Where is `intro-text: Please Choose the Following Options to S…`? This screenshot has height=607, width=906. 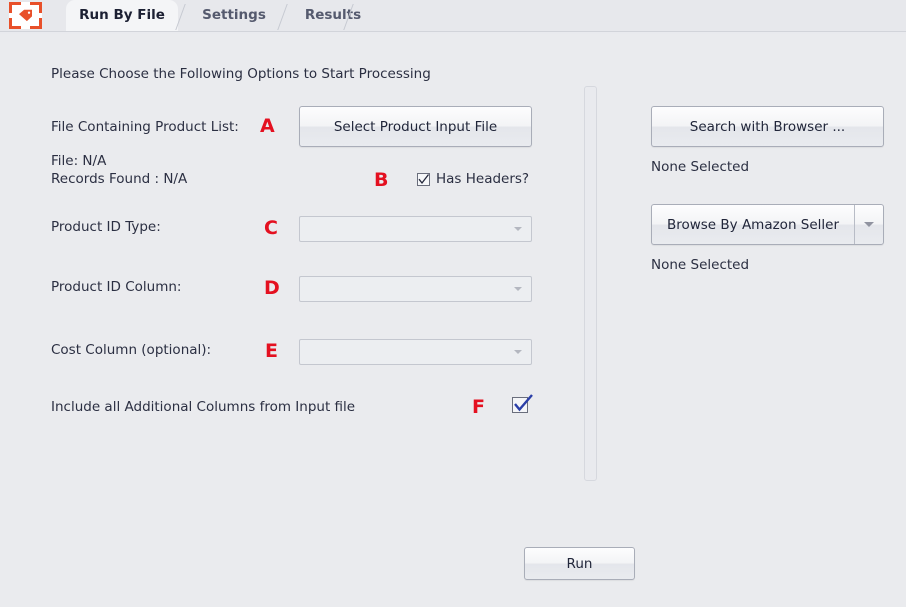 intro-text: Please Choose the Following Options to S… is located at coordinates (241, 74).